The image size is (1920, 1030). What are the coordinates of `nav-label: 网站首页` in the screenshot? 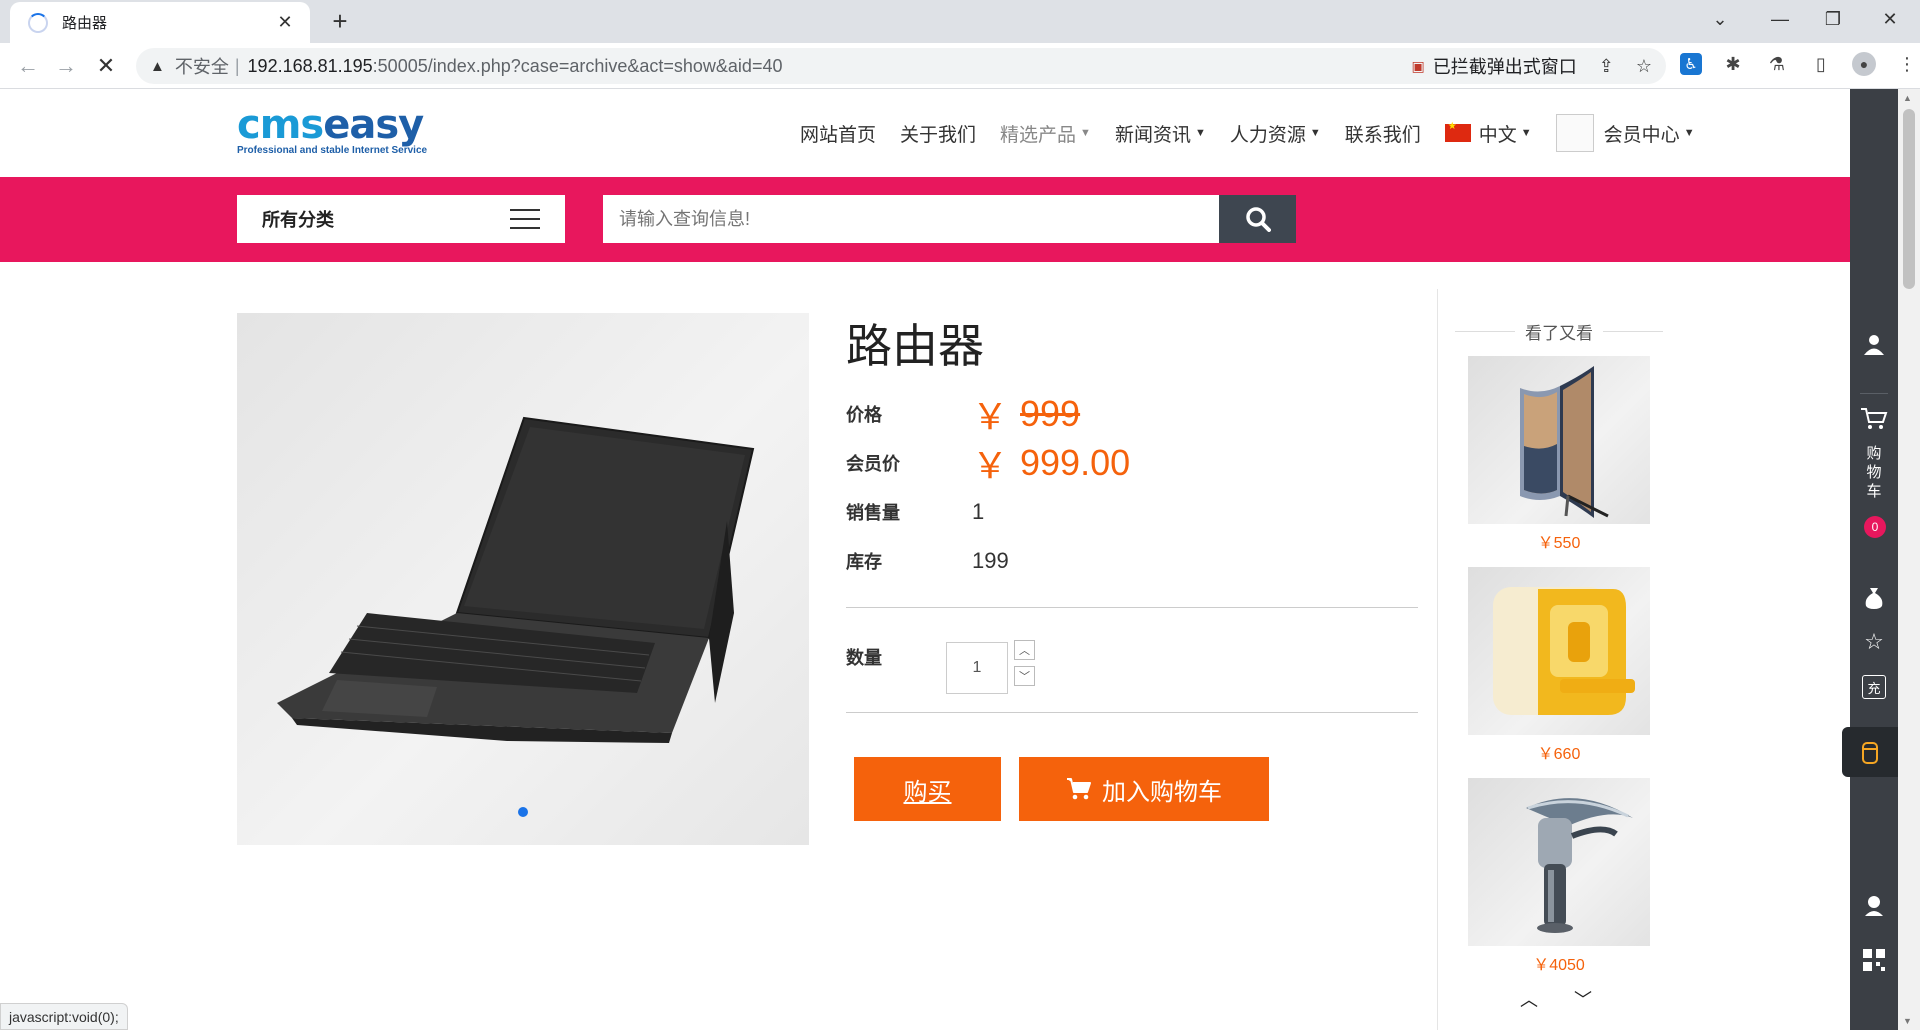 It's located at (838, 135).